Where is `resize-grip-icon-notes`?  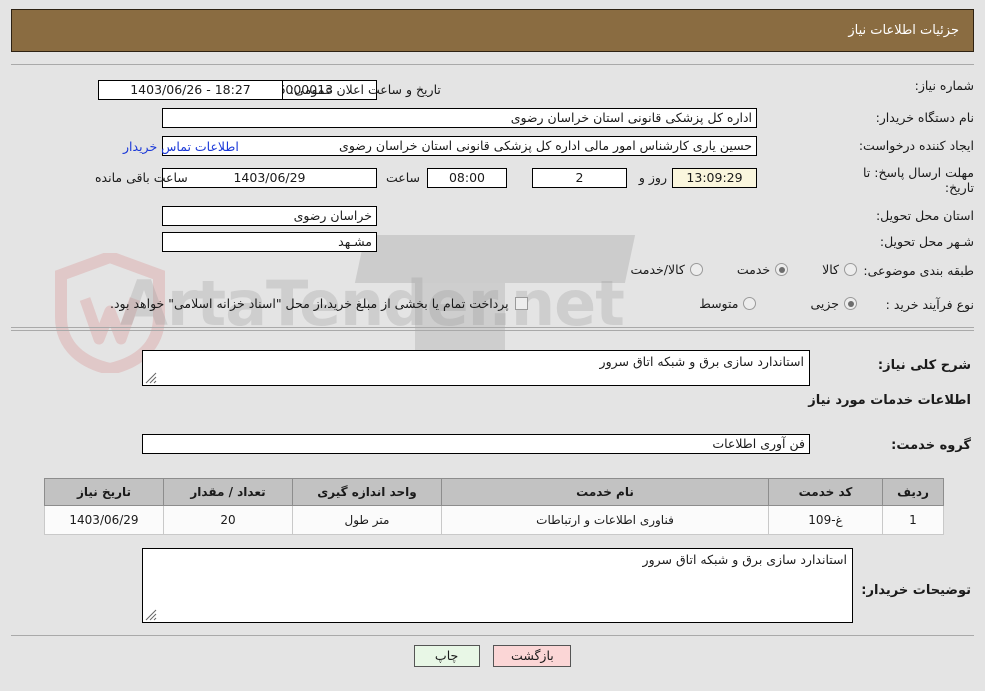 resize-grip-icon-notes is located at coordinates (151, 615).